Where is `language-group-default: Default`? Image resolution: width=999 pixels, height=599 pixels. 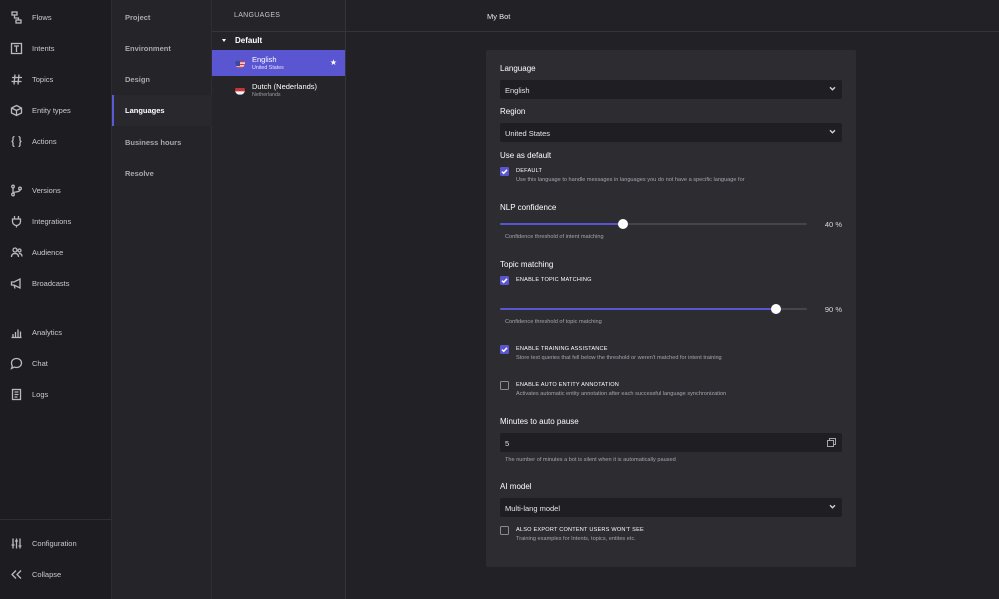 language-group-default: Default is located at coordinates (242, 40).